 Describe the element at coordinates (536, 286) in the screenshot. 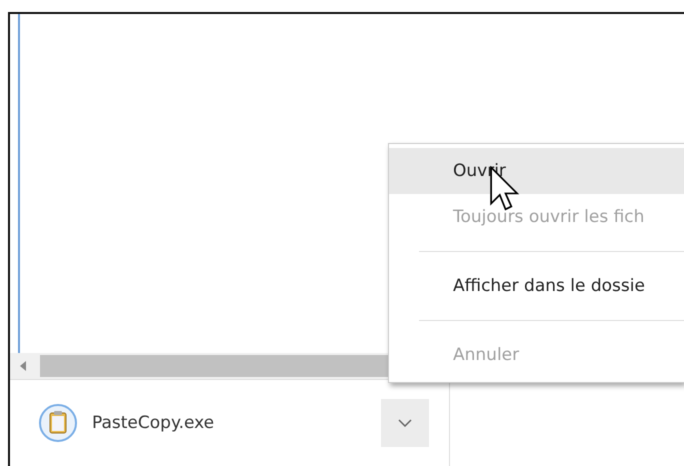

I see `menu-item: Afficher dans le dossie` at that location.